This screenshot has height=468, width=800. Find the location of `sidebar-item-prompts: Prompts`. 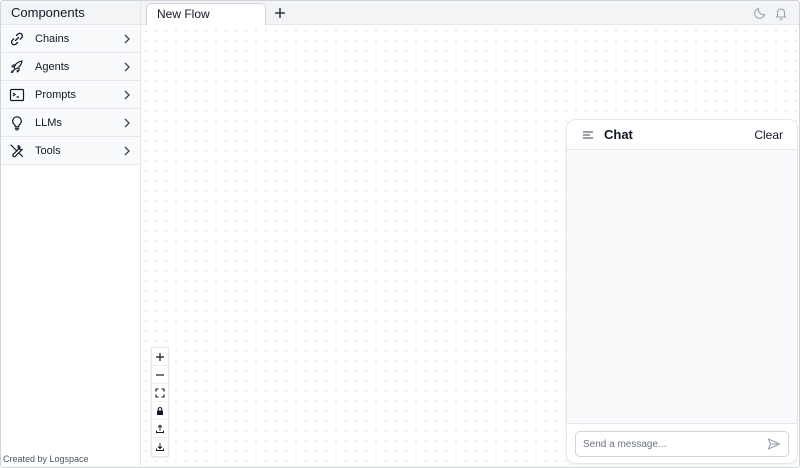

sidebar-item-prompts: Prompts is located at coordinates (70, 95).